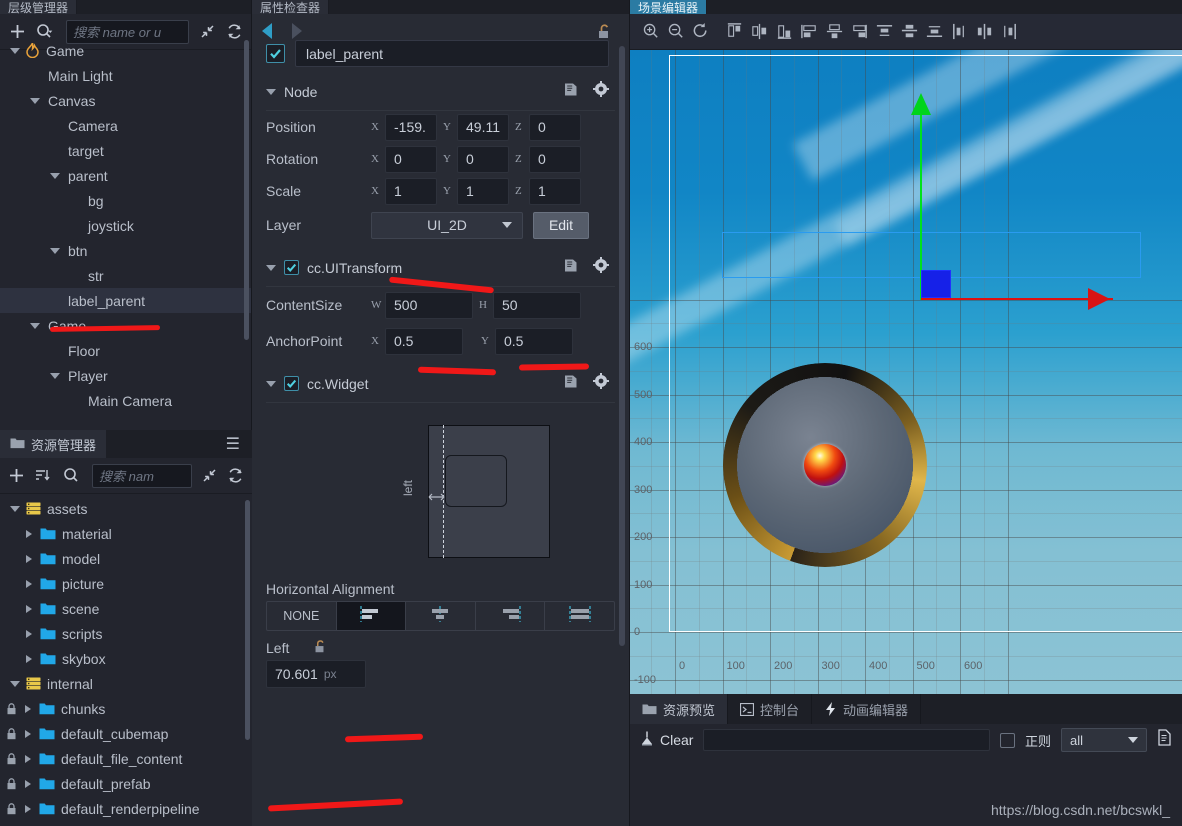 Image resolution: width=1182 pixels, height=826 pixels. Describe the element at coordinates (579, 616) in the screenshot. I see `halign-option-align-stretch` at that location.